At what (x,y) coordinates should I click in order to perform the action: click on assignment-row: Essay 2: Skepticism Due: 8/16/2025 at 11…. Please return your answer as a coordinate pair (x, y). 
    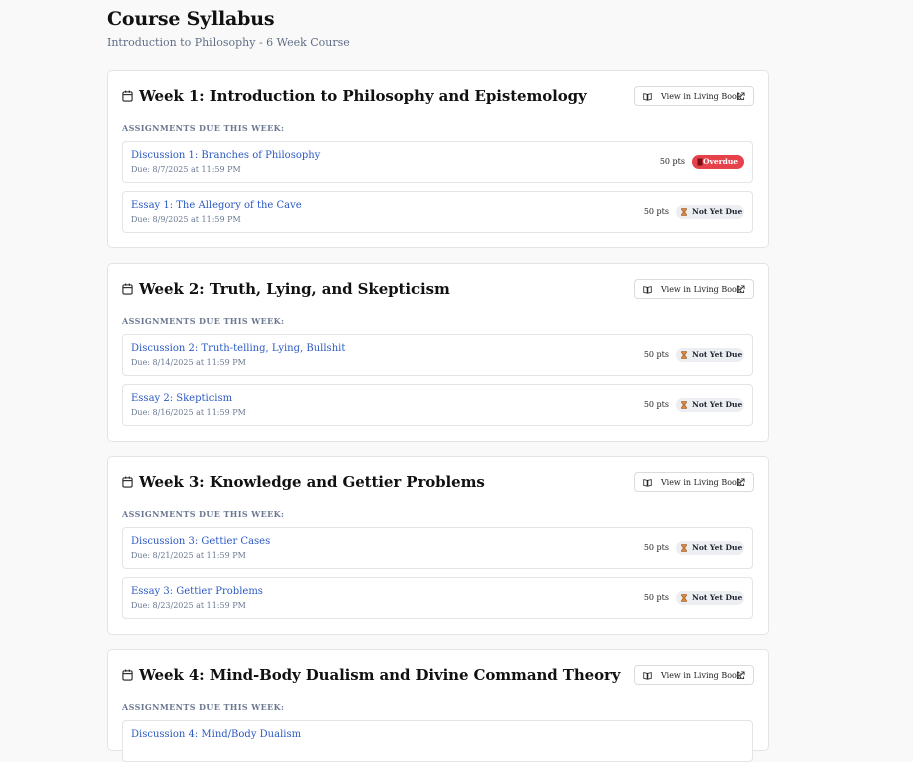
    Looking at the image, I should click on (437, 405).